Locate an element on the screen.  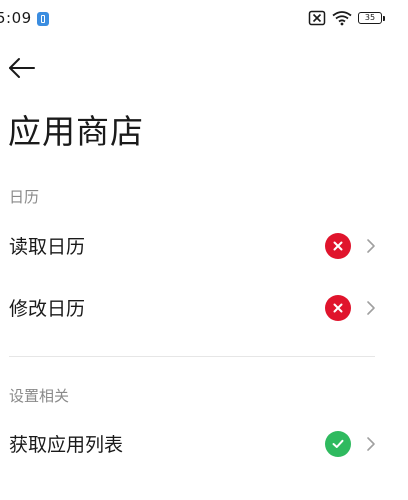
permission-row-get-app-list: 获取应用列表 is located at coordinates (200, 444).